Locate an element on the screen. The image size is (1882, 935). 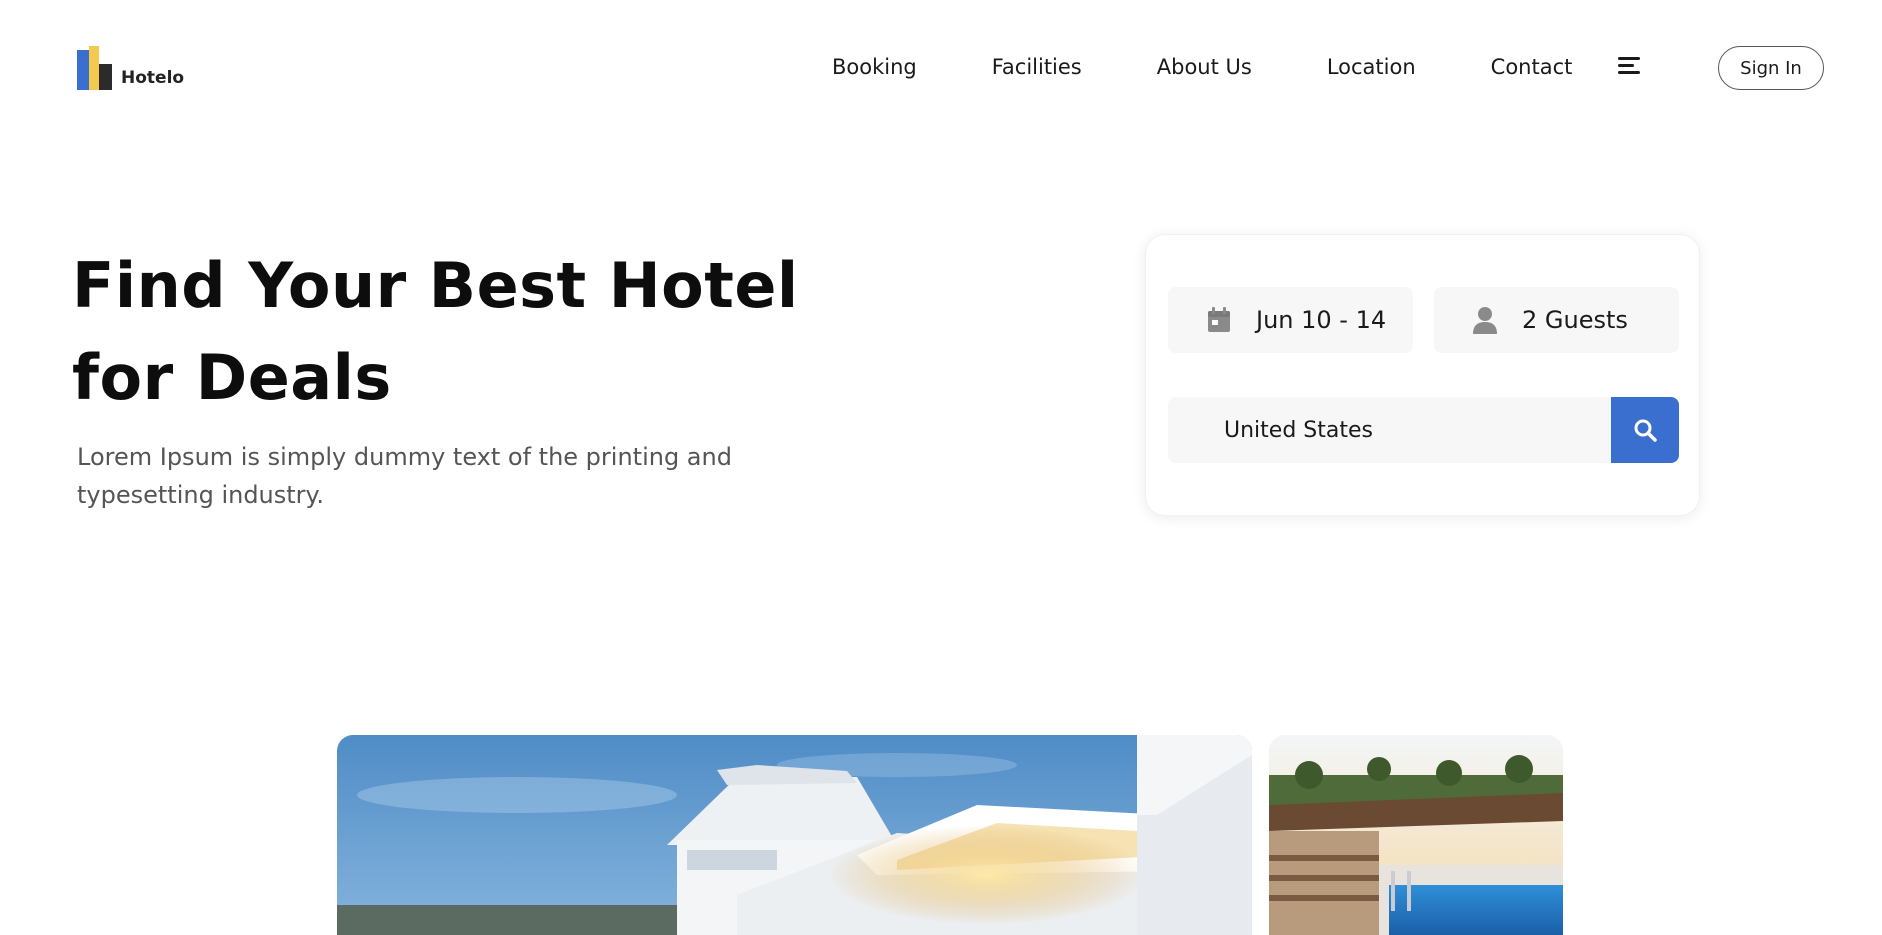
nav-link-location: Location is located at coordinates (1371, 67).